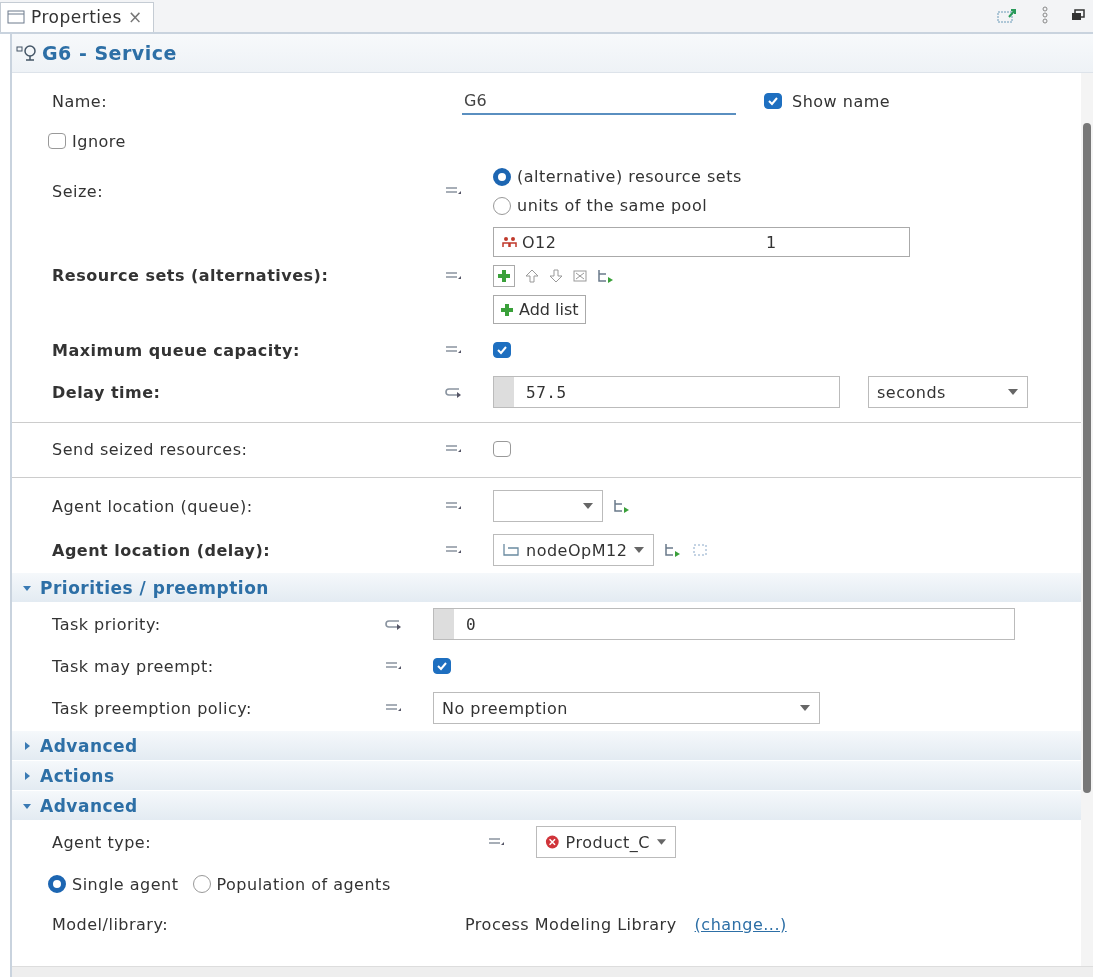 The width and height of the screenshot is (1093, 977). I want to click on section-title: Actions, so click(77, 775).